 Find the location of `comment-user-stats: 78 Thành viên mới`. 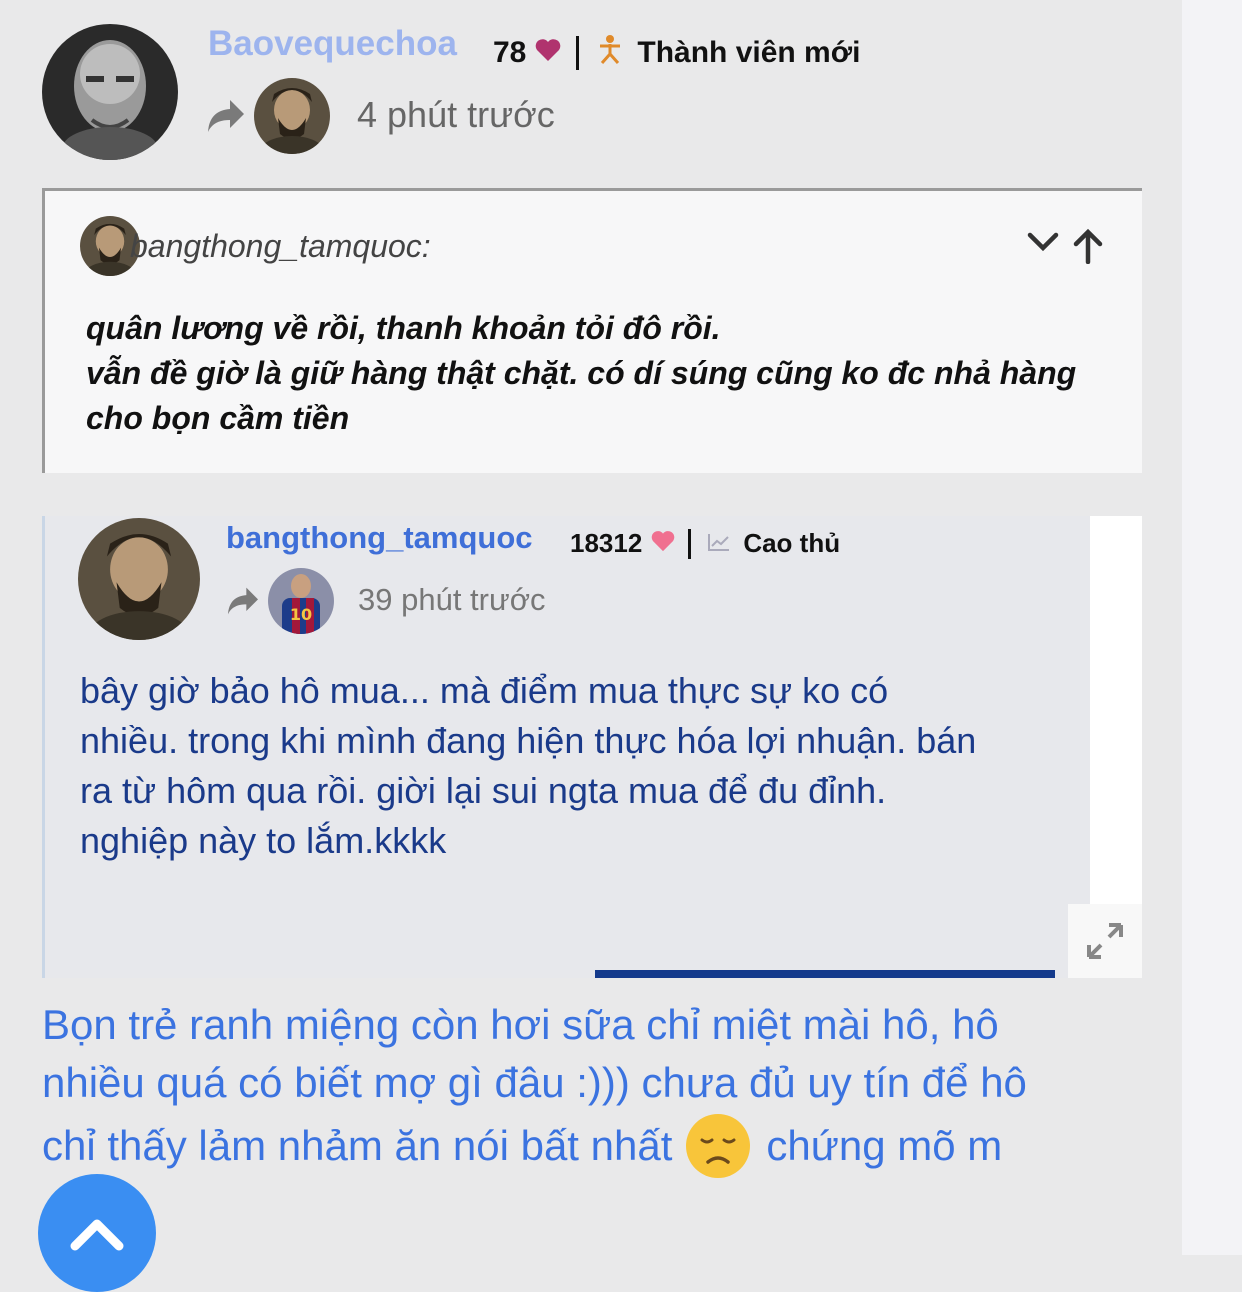

comment-user-stats: 78 Thành viên mới is located at coordinates (676, 53).